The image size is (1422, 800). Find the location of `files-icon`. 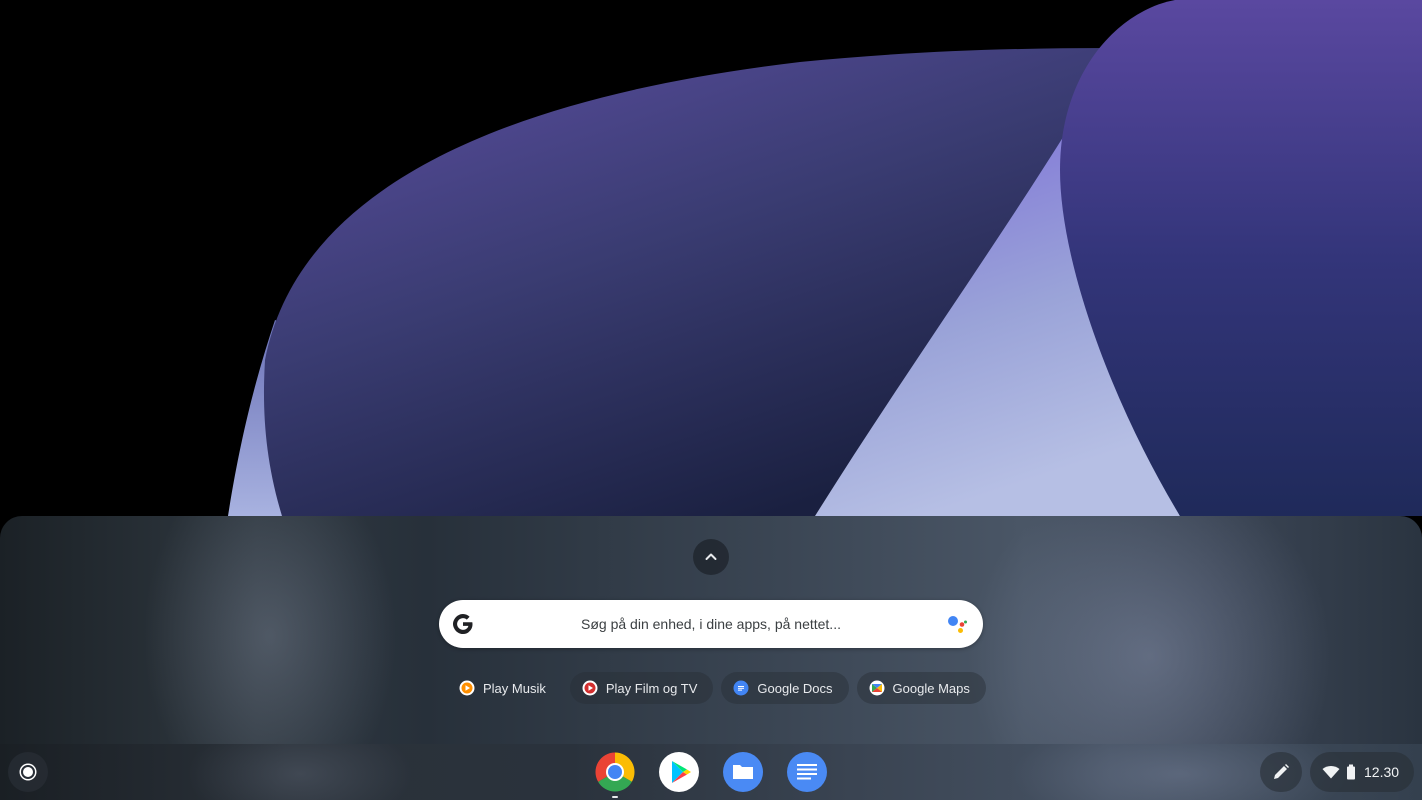

files-icon is located at coordinates (743, 772).